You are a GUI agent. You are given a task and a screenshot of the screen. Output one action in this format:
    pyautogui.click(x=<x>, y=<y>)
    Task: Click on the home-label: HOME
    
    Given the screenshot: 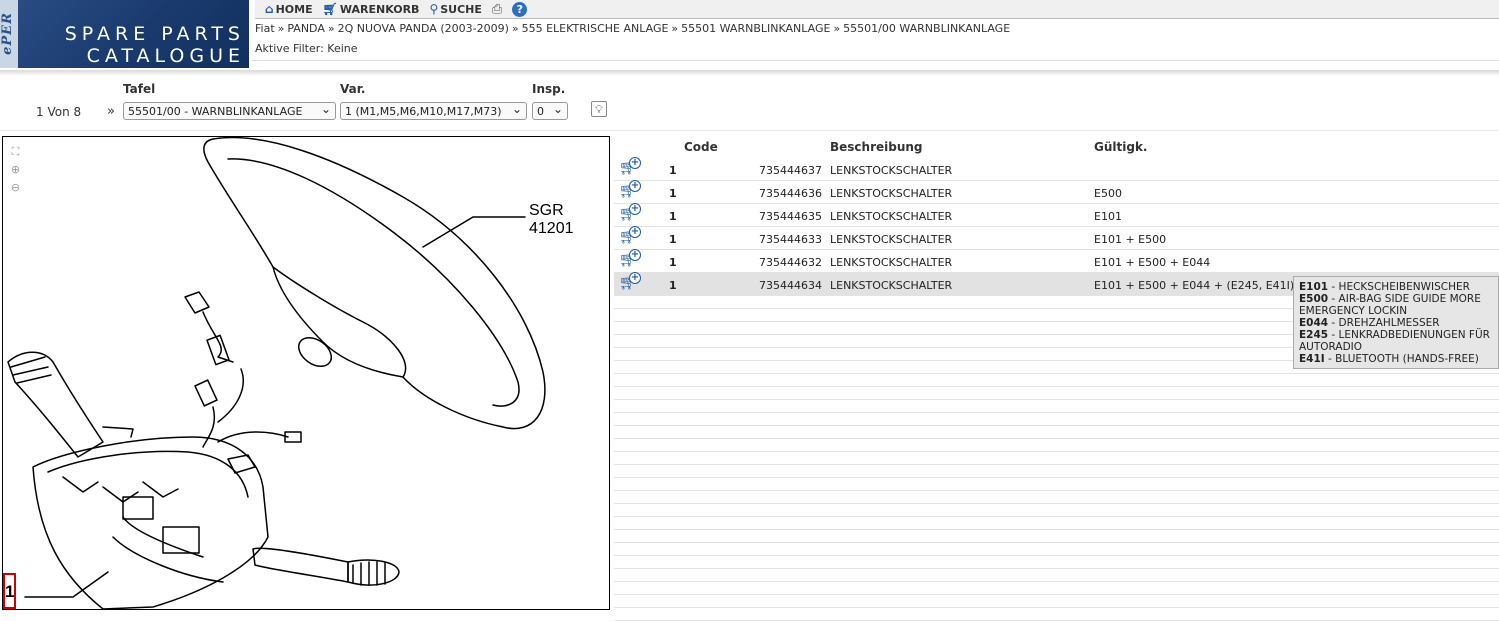 What is the action you would take?
    pyautogui.click(x=294, y=9)
    